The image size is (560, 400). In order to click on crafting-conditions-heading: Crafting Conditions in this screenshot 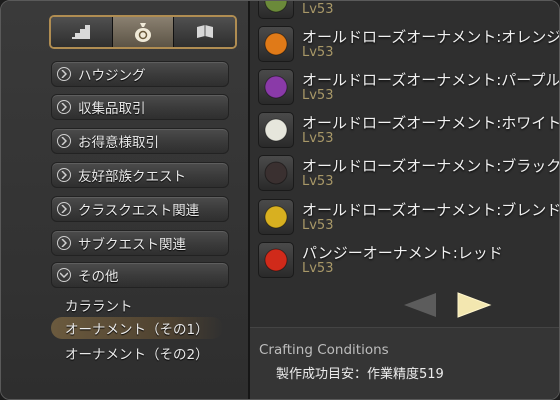, I will do `click(324, 350)`.